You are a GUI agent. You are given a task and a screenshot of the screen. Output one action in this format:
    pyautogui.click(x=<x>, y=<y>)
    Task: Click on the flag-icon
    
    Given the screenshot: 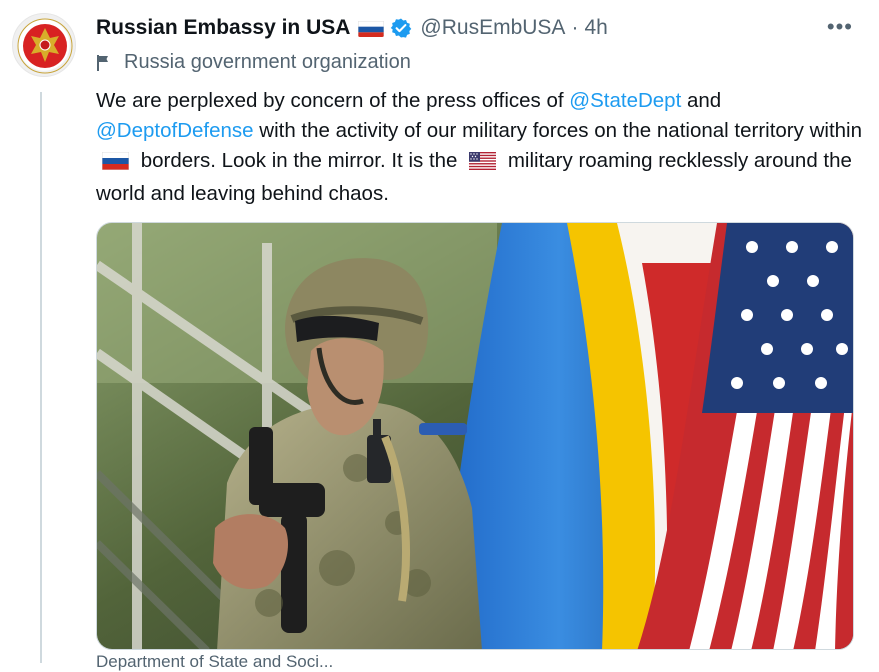 What is the action you would take?
    pyautogui.click(x=102, y=62)
    